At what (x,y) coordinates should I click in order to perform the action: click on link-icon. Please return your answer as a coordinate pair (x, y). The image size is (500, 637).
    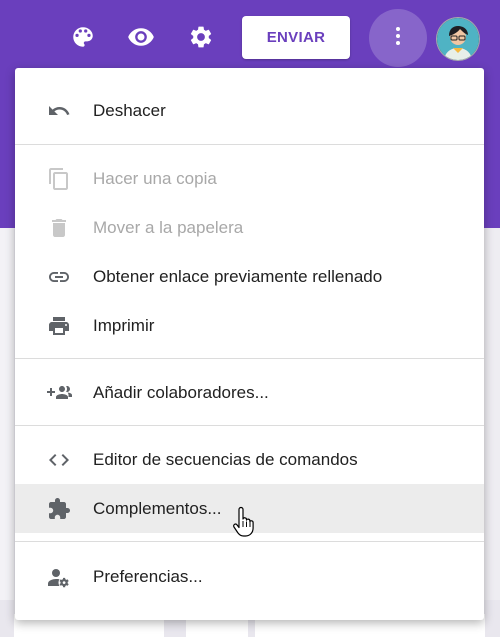
    Looking at the image, I should click on (59, 277).